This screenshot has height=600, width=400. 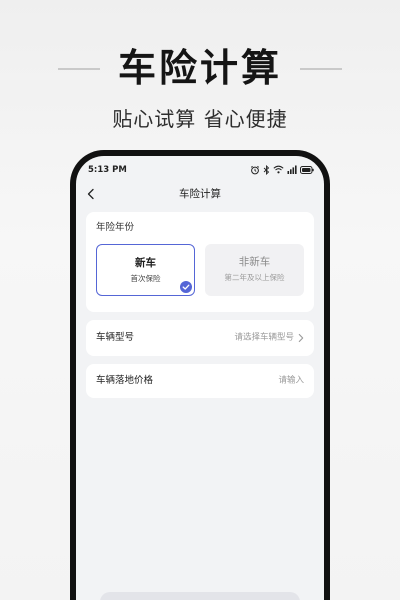 What do you see at coordinates (145, 263) in the screenshot?
I see `option-title: 新车` at bounding box center [145, 263].